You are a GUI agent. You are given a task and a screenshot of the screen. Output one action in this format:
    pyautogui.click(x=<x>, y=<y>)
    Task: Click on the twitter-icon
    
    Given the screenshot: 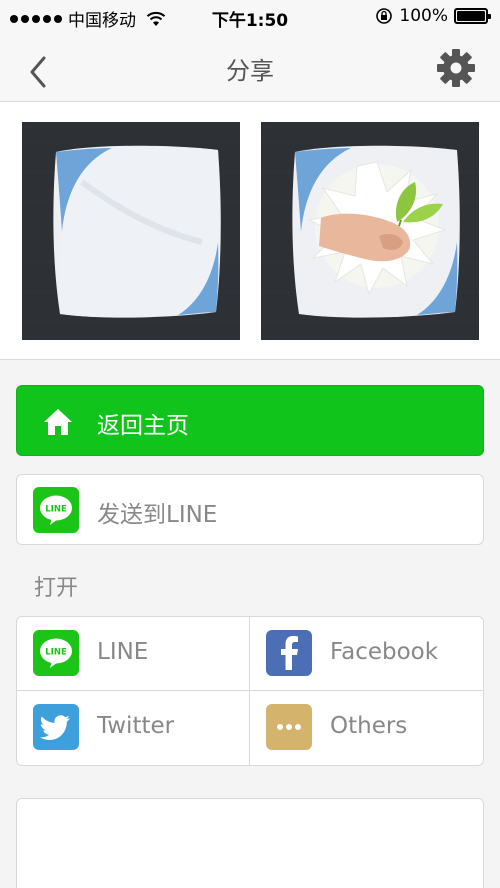 What is the action you would take?
    pyautogui.click(x=56, y=727)
    